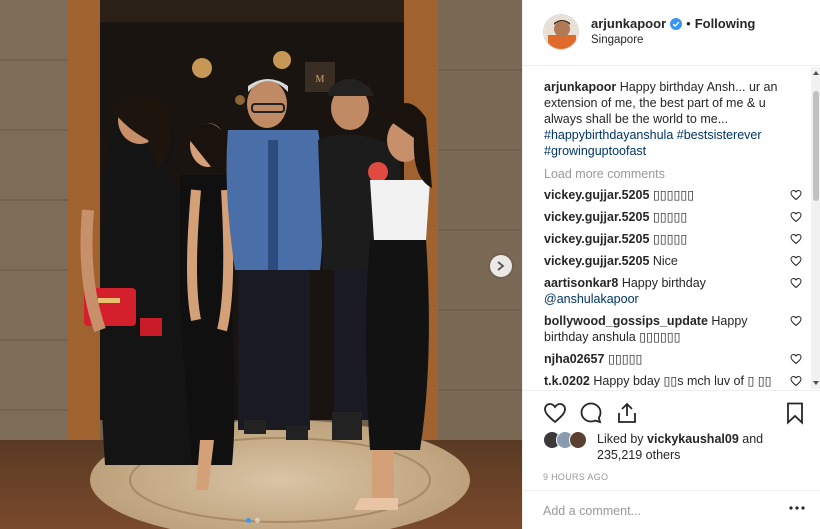 The width and height of the screenshot is (820, 529). What do you see at coordinates (693, 439) in the screenshot?
I see `liked-by-username: vickykaushal09` at bounding box center [693, 439].